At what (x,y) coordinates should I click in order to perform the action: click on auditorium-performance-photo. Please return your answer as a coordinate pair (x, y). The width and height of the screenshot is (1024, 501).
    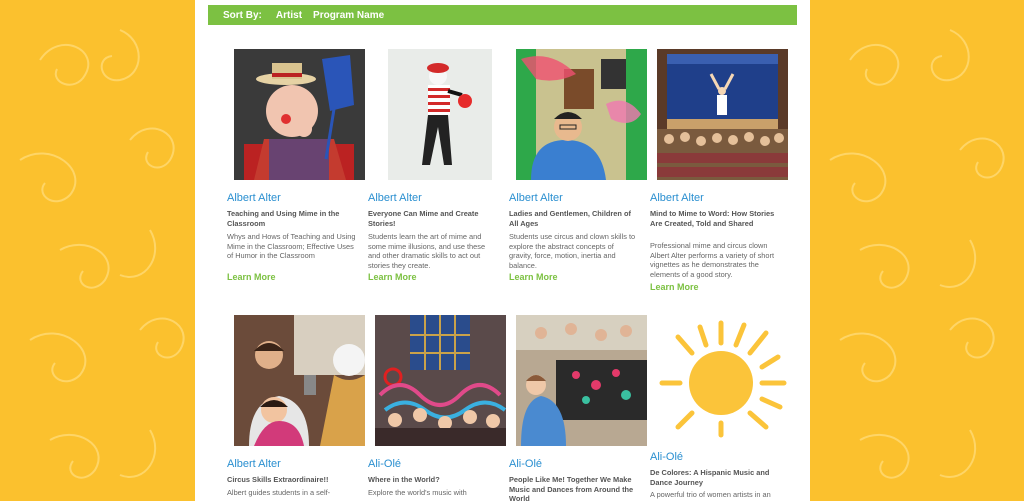
    Looking at the image, I should click on (722, 114).